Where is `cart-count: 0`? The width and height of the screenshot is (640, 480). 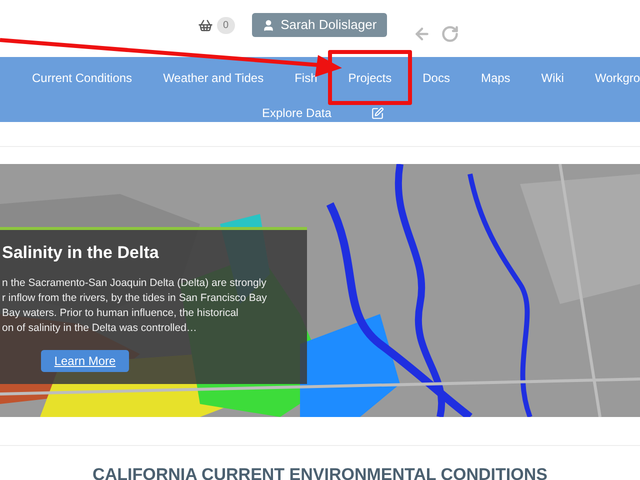
cart-count: 0 is located at coordinates (226, 25).